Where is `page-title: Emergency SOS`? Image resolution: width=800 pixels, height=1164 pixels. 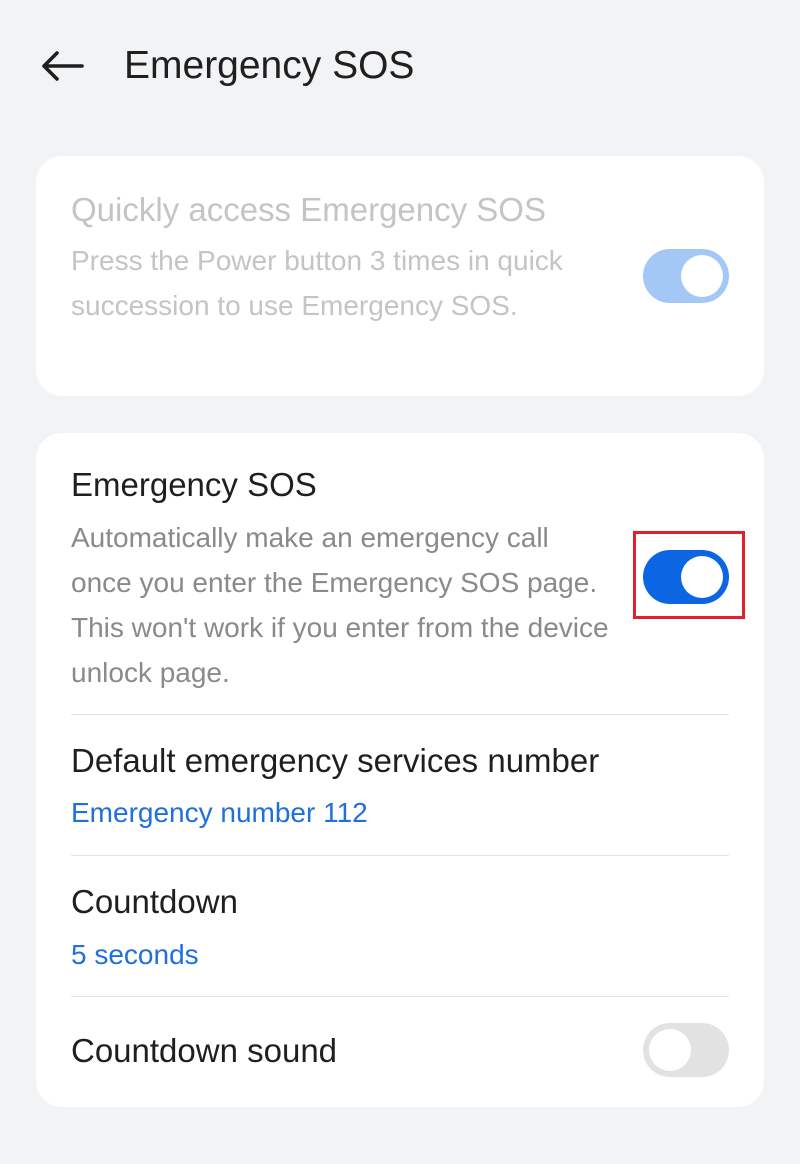 page-title: Emergency SOS is located at coordinates (269, 65).